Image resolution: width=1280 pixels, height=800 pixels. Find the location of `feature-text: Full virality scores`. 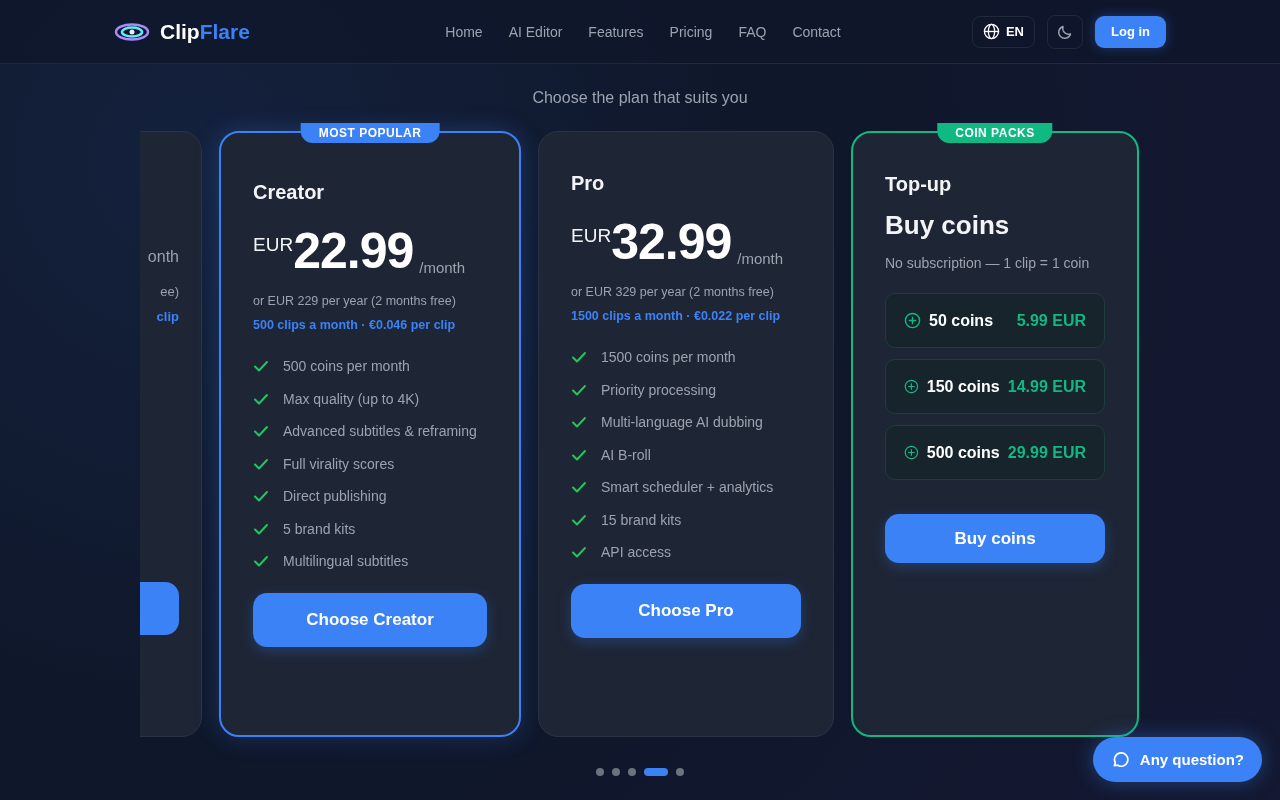

feature-text: Full virality scores is located at coordinates (339, 463).